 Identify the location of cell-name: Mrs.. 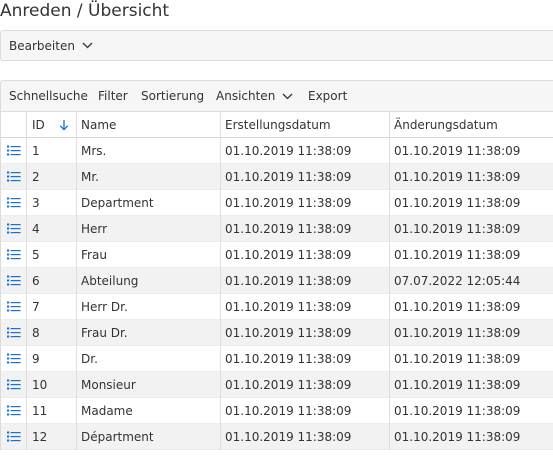
(94, 150).